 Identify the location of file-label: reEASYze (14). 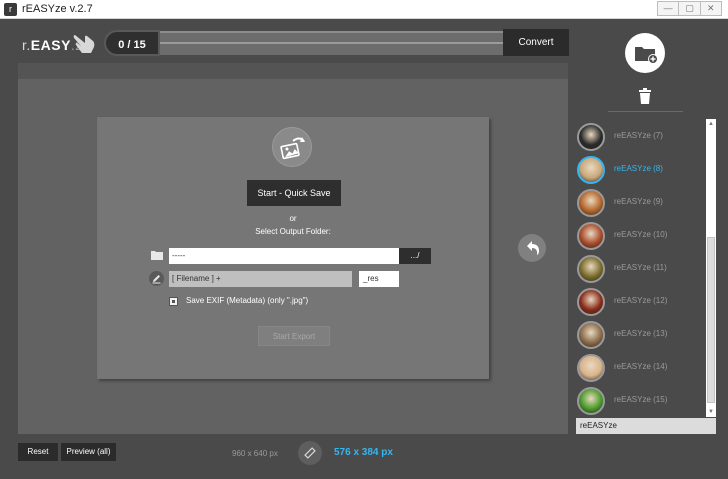
(641, 366).